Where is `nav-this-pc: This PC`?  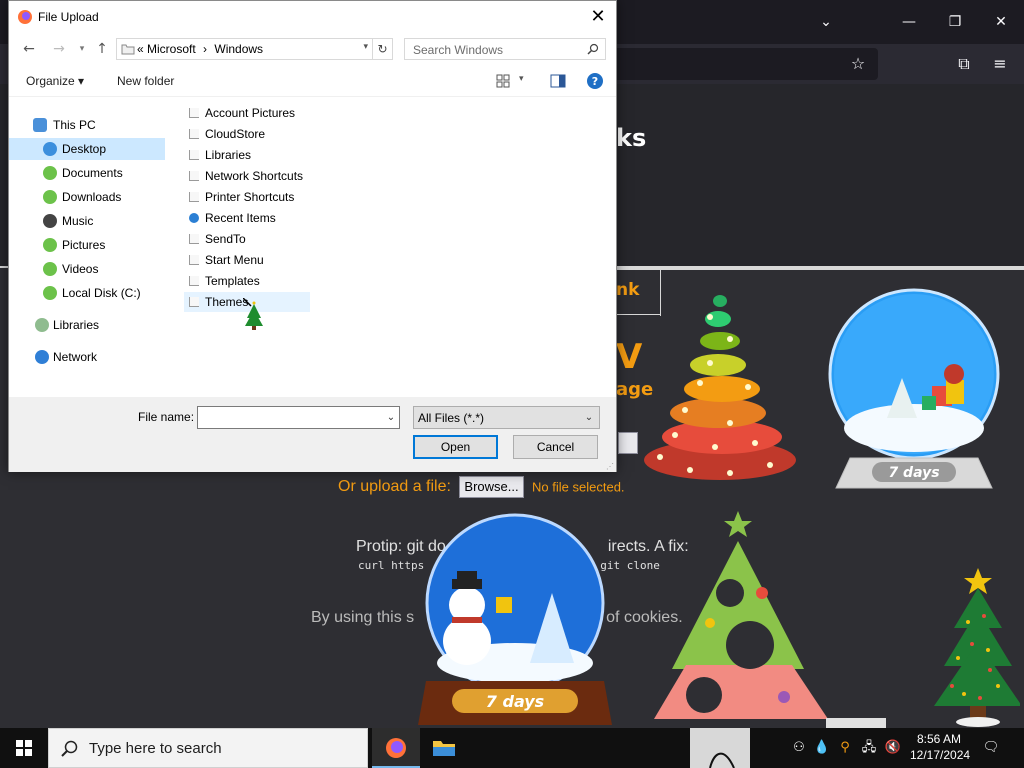 nav-this-pc: This PC is located at coordinates (99, 125).